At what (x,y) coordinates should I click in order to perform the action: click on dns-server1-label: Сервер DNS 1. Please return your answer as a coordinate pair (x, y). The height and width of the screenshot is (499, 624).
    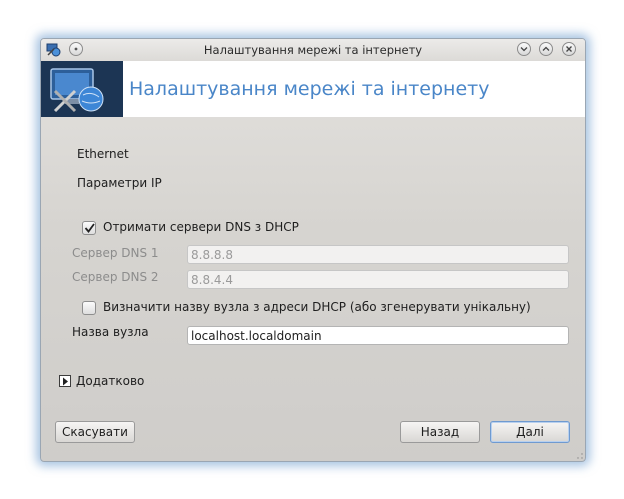
    Looking at the image, I should click on (115, 253).